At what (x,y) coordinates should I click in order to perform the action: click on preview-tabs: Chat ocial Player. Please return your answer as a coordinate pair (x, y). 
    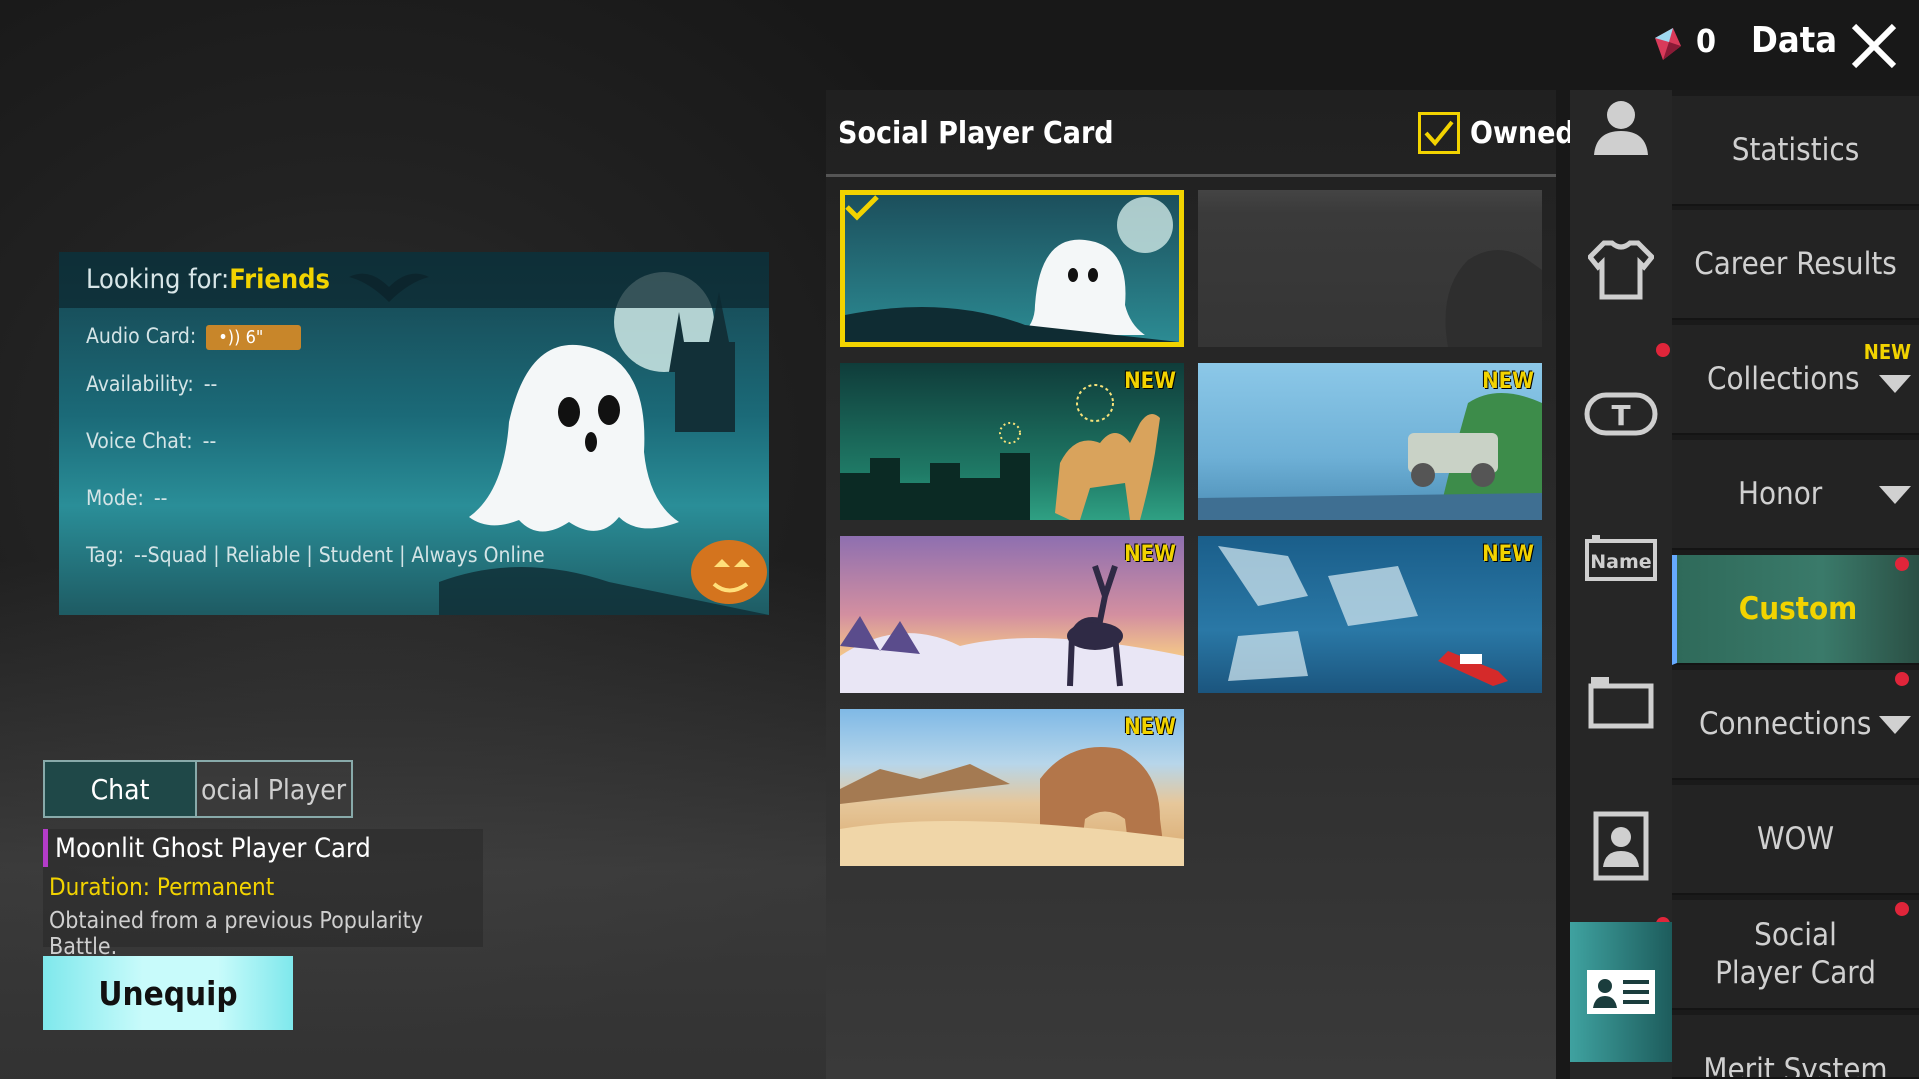
    Looking at the image, I should click on (198, 789).